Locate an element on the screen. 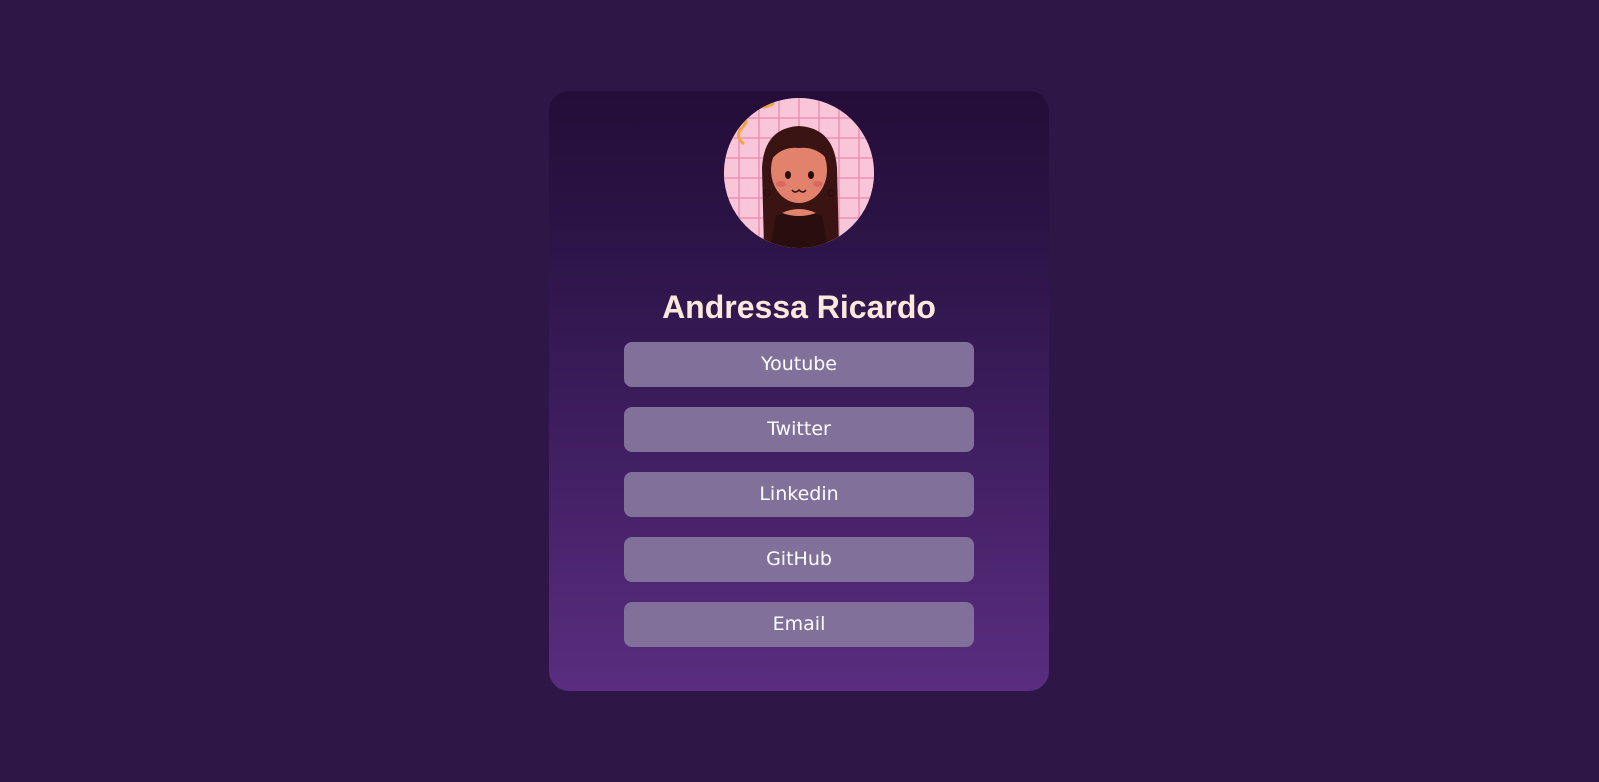  email-link-button: Email is located at coordinates (799, 624).